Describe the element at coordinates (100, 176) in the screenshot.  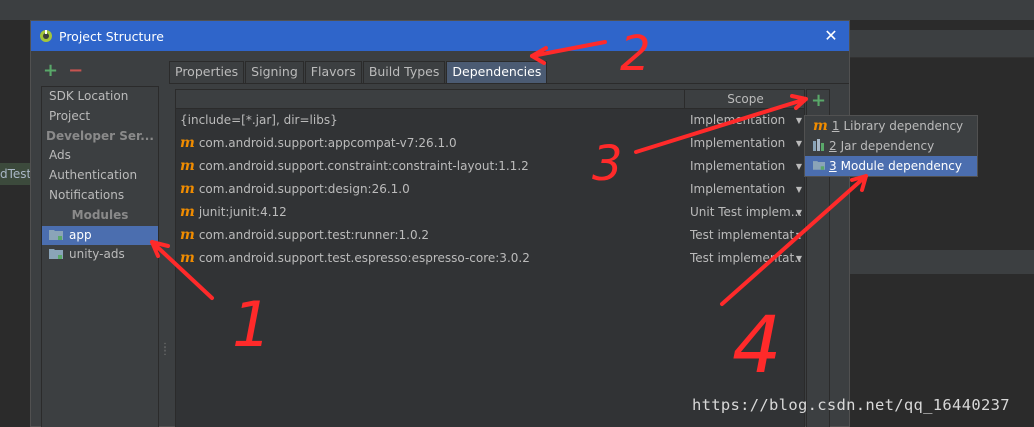
I see `nav-item-authentication: Authentication` at that location.